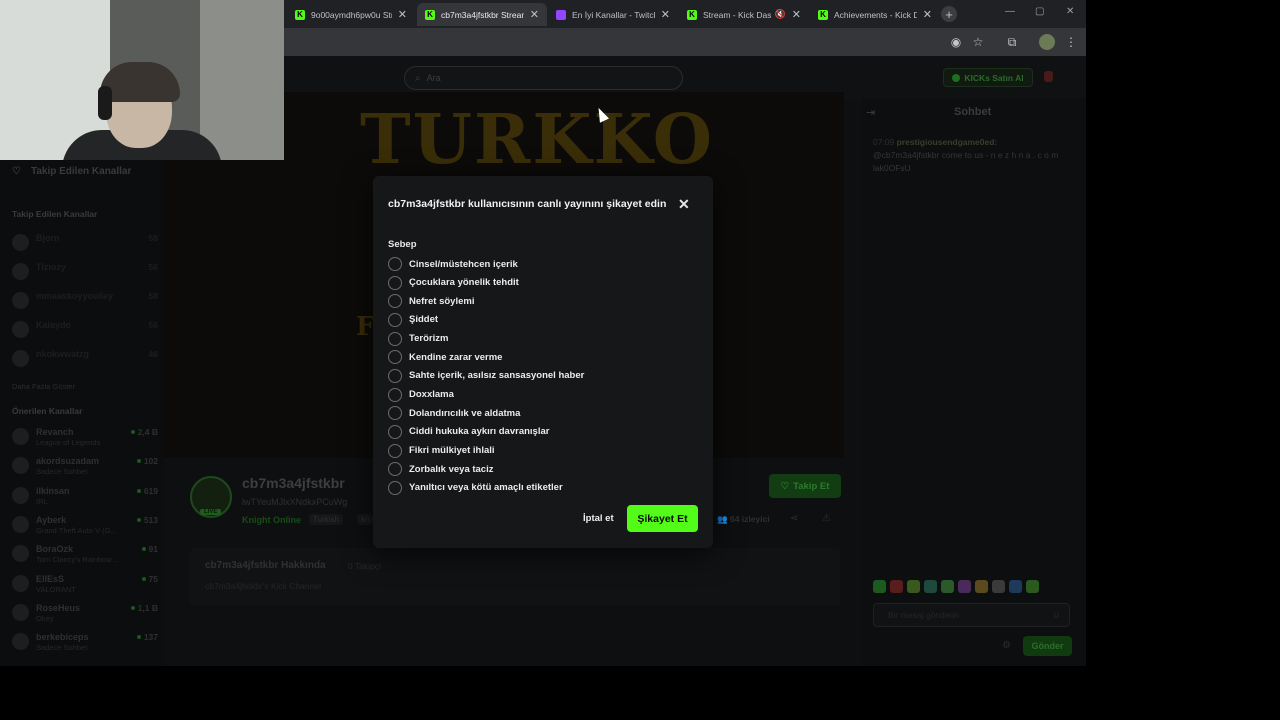  I want to click on browser-tab: K Stream - Kick Dash 🔇 ✕, so click(744, 14).